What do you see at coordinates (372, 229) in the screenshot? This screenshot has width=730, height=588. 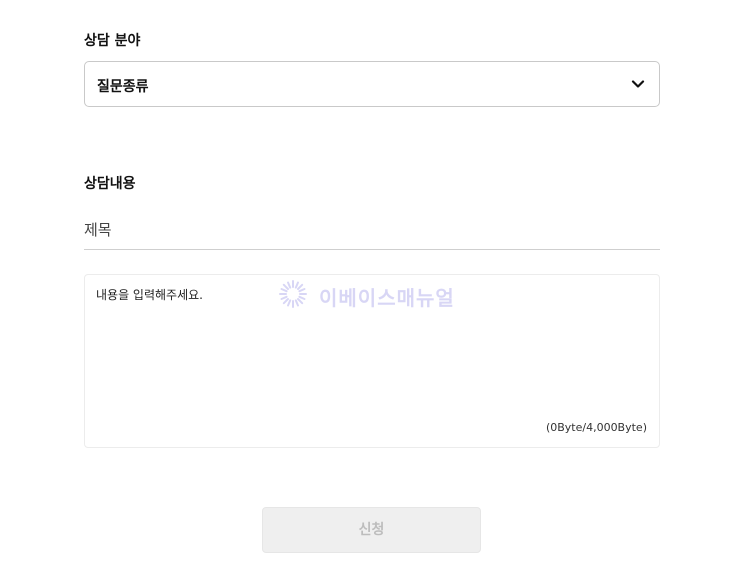 I see `title-input: 제목` at bounding box center [372, 229].